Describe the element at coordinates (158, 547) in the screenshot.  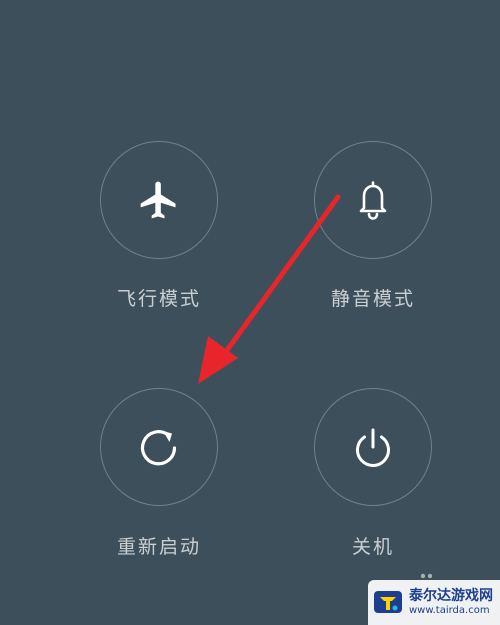
I see `restart-label: 重新启动` at that location.